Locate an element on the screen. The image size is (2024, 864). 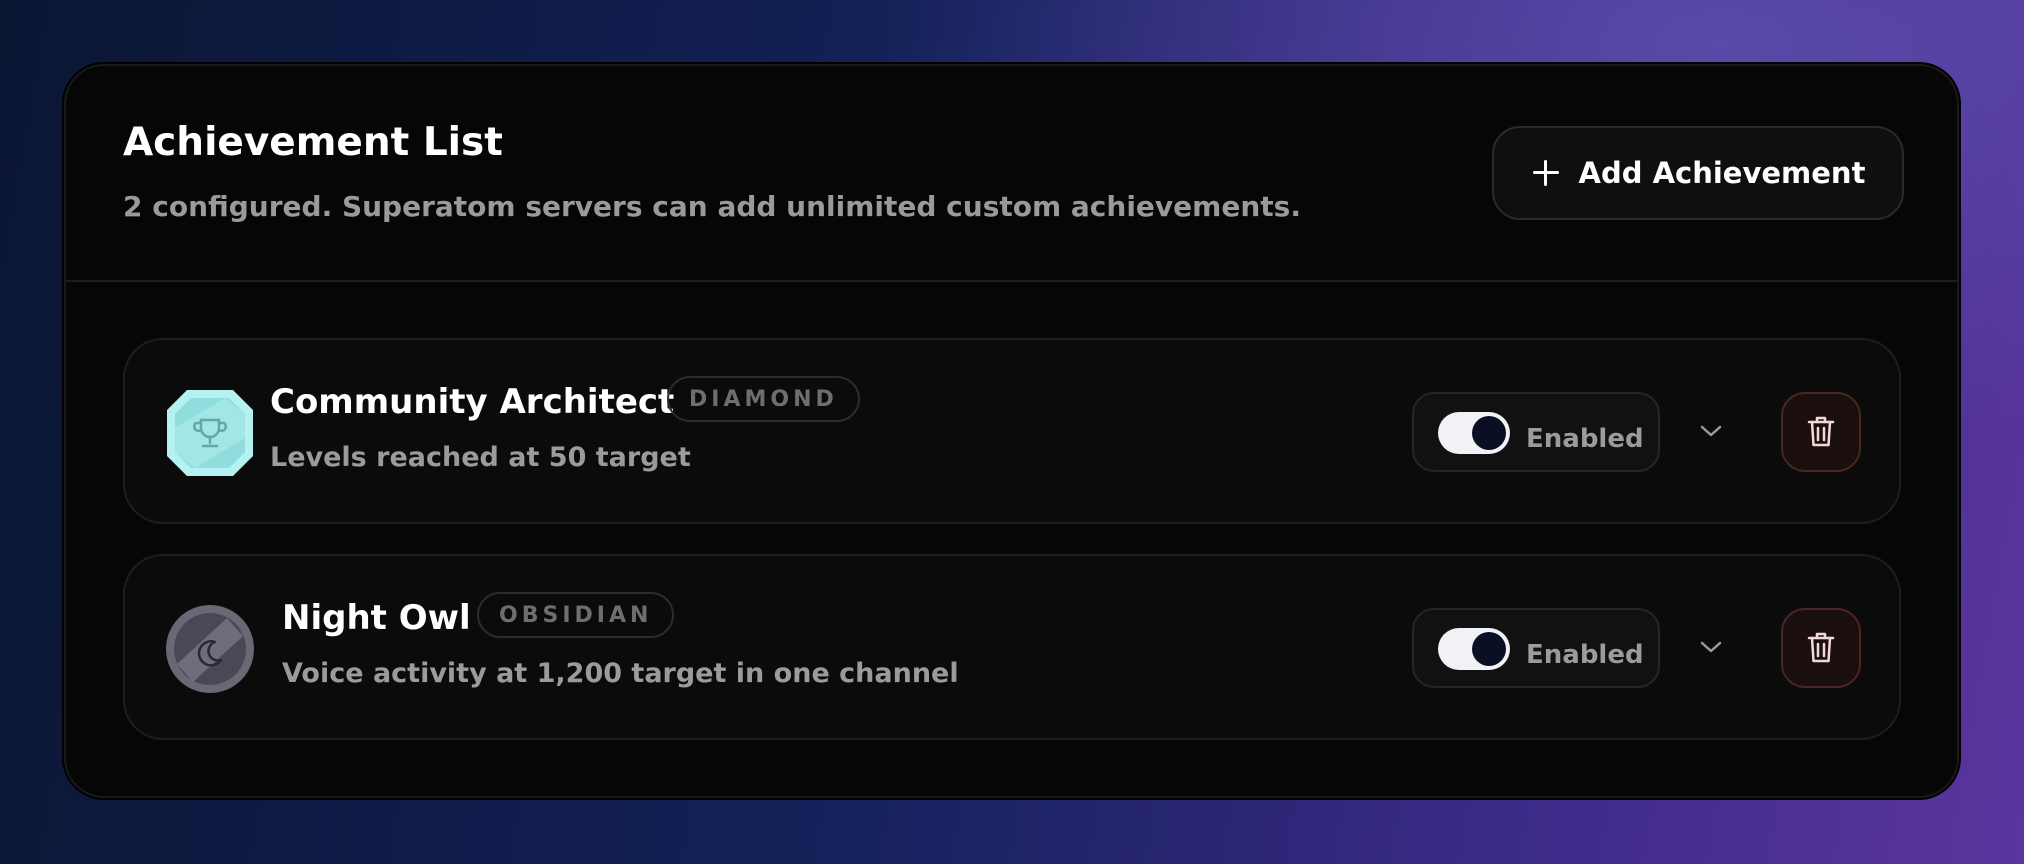
achievement-name: Community Architect is located at coordinates (472, 402).